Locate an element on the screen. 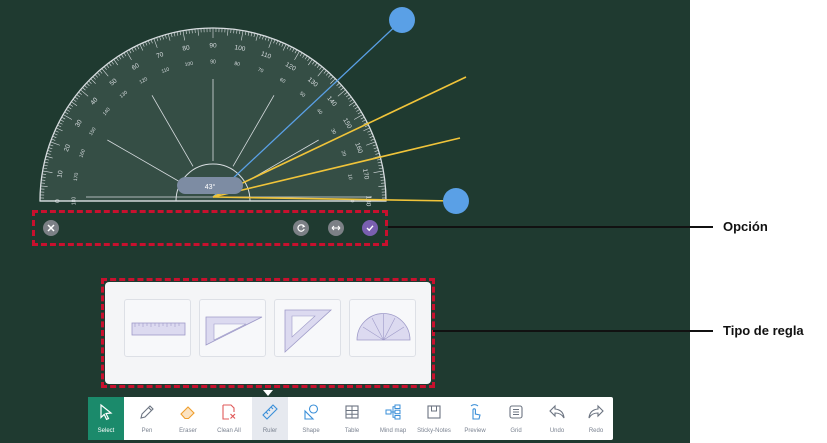 The image size is (827, 443). resize-handle is located at coordinates (456, 201).